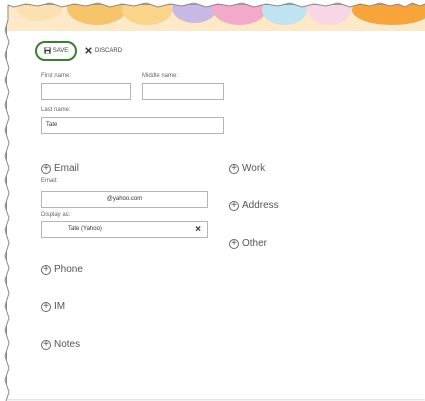  Describe the element at coordinates (260, 205) in the screenshot. I see `address-section-label: Address` at that location.